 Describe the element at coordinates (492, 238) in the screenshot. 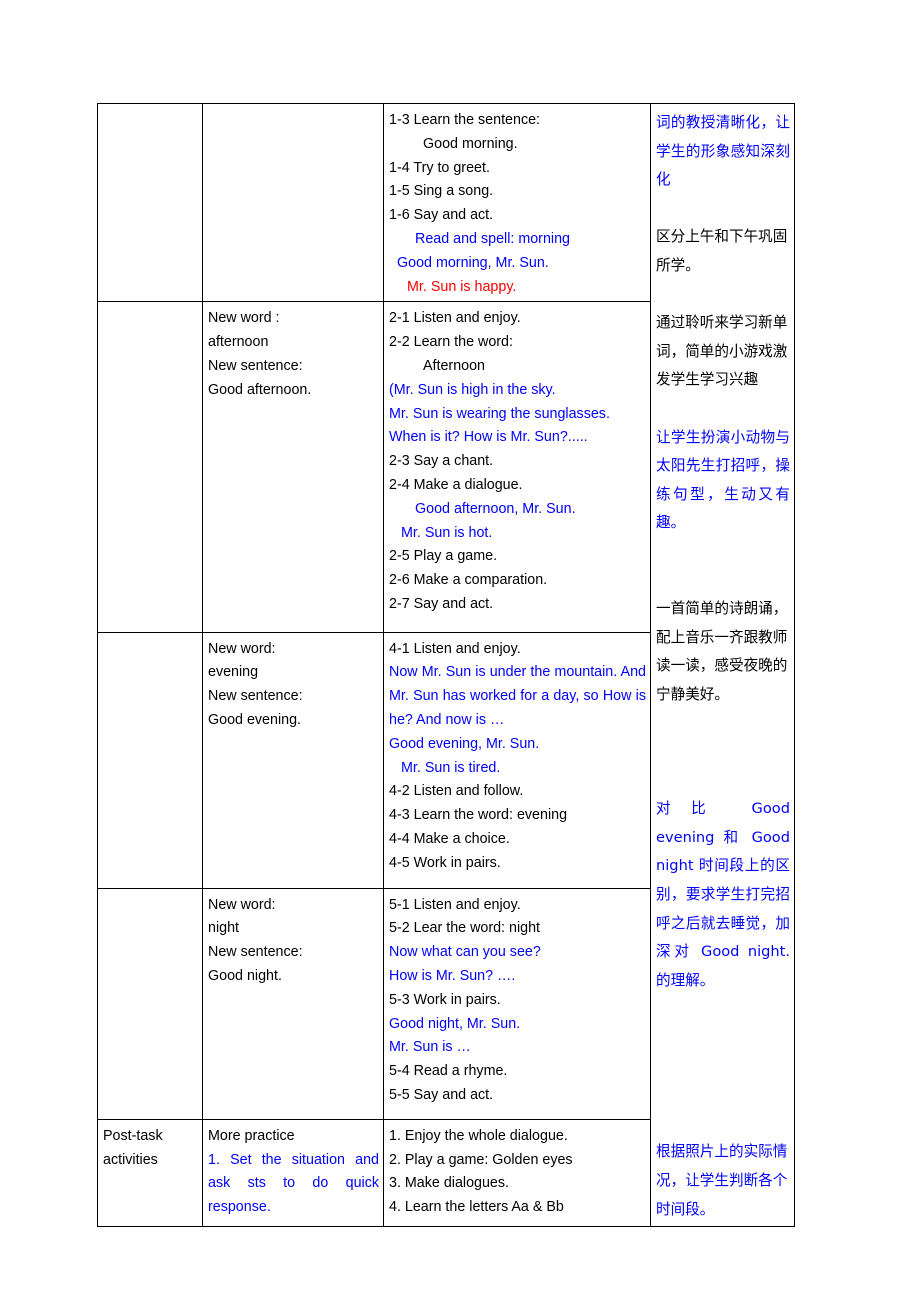

I see `procedure-line: Read and spell: morning` at that location.